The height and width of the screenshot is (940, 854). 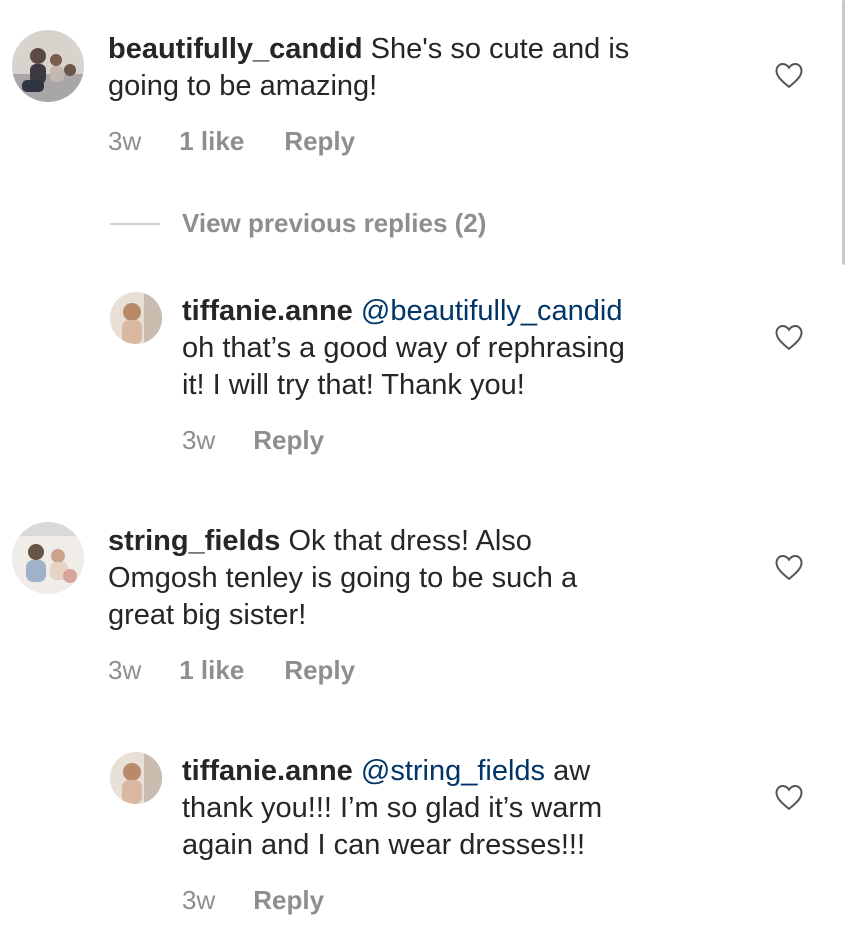 What do you see at coordinates (207, 615) in the screenshot?
I see `comment-body-line: great big sister!` at bounding box center [207, 615].